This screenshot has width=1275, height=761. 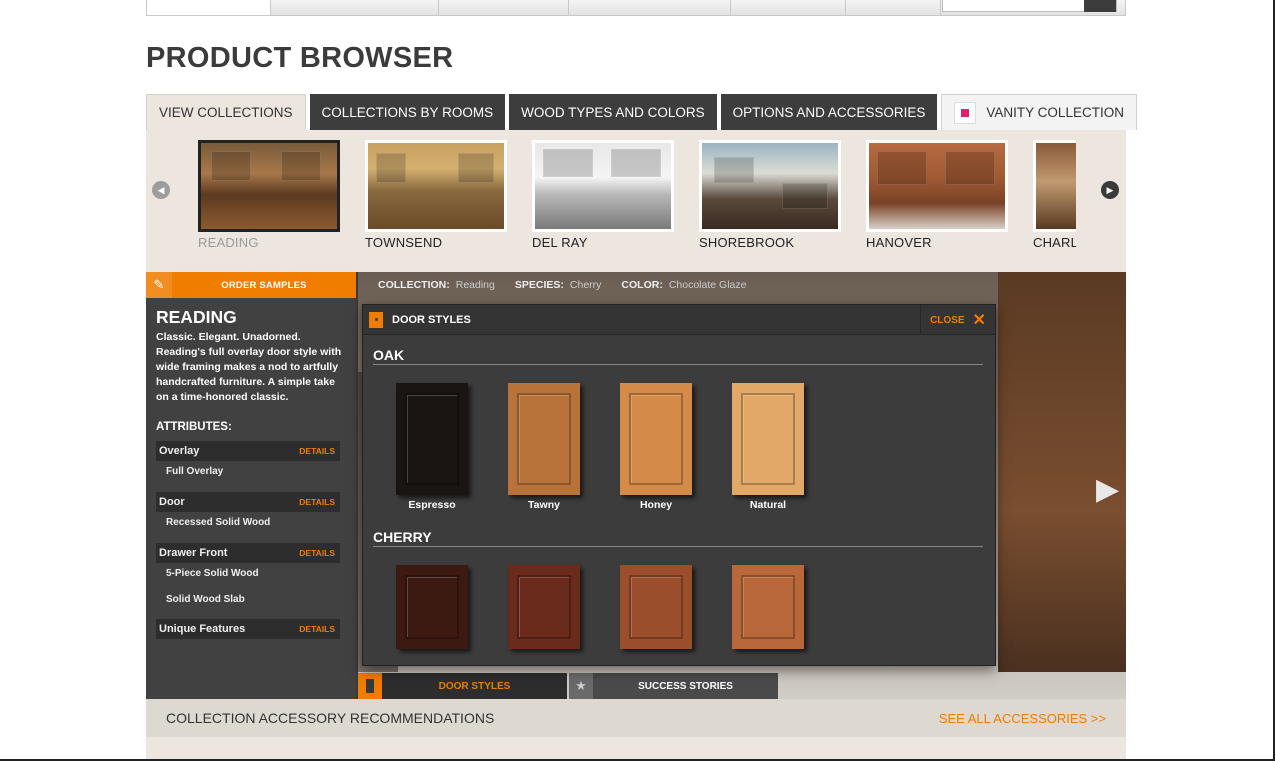 What do you see at coordinates (899, 242) in the screenshot?
I see `collection-label: HANOVER` at bounding box center [899, 242].